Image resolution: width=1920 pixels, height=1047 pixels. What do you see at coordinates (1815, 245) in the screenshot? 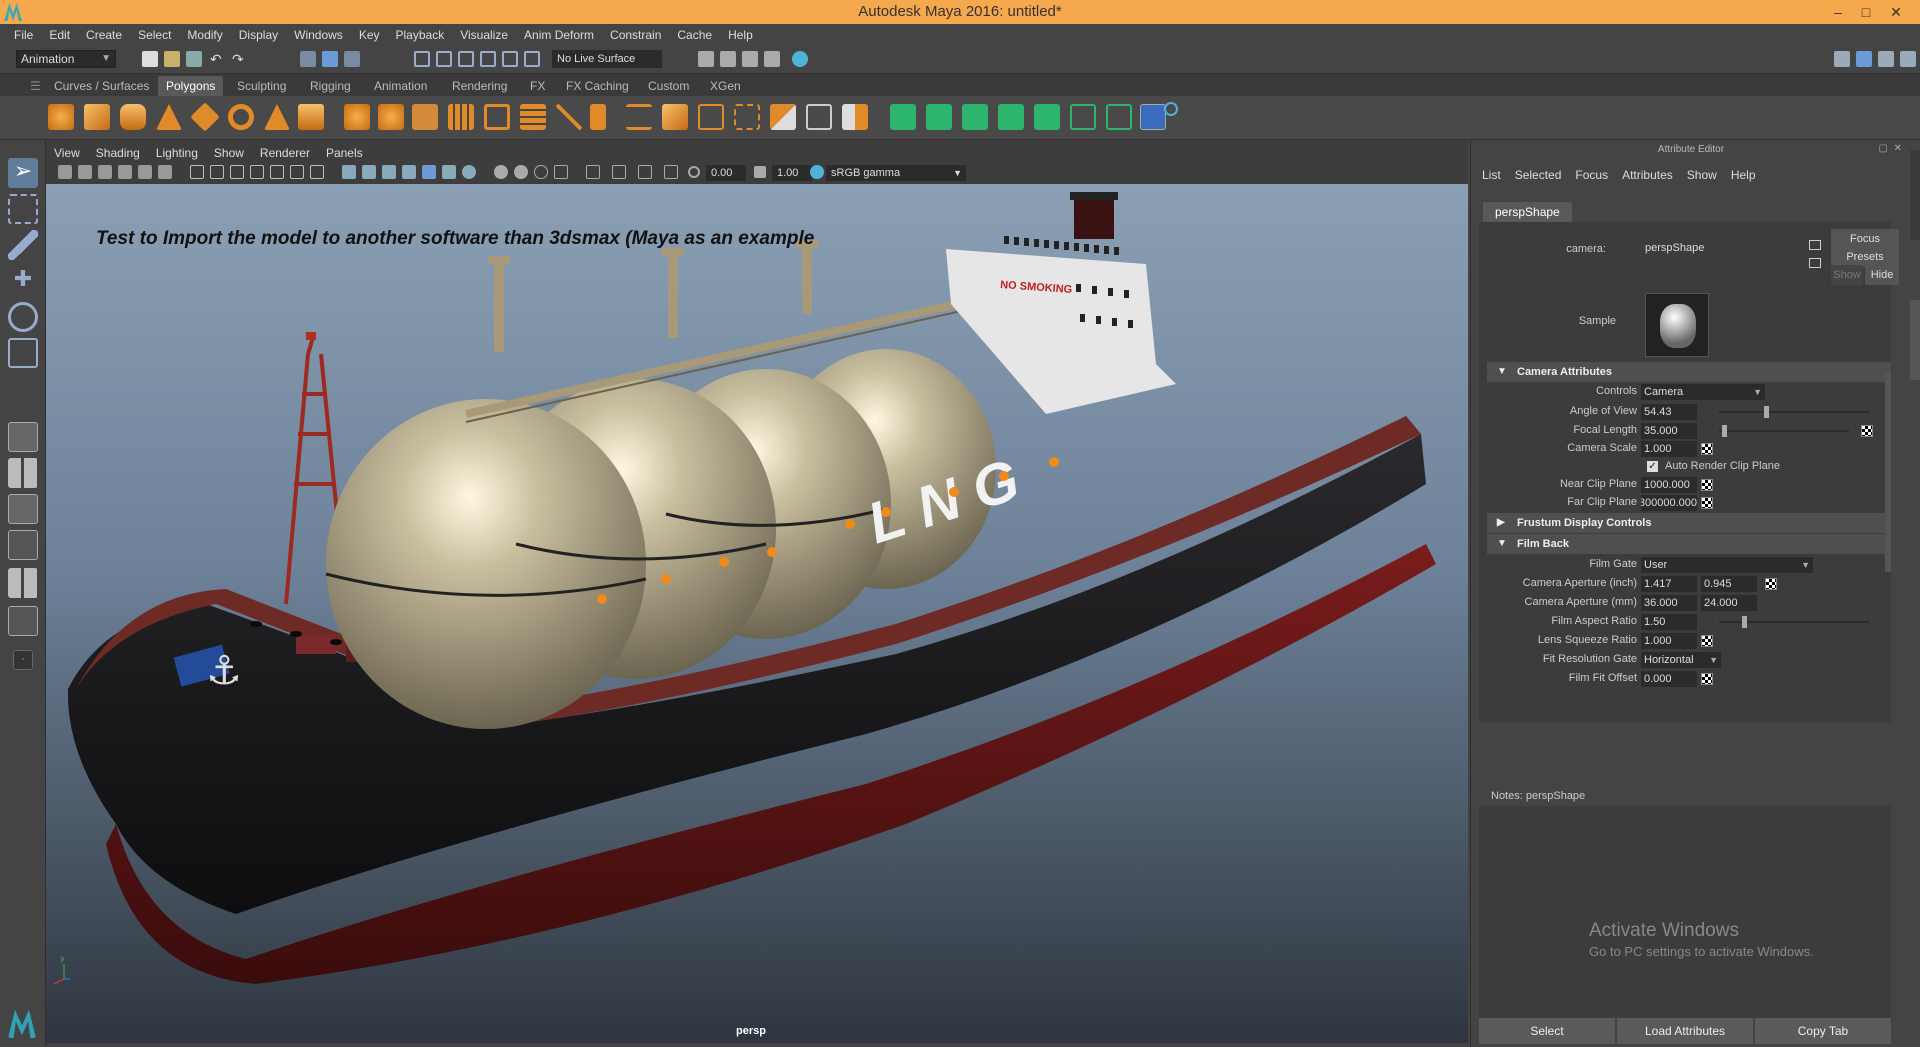
I see `input-connections-icon` at bounding box center [1815, 245].